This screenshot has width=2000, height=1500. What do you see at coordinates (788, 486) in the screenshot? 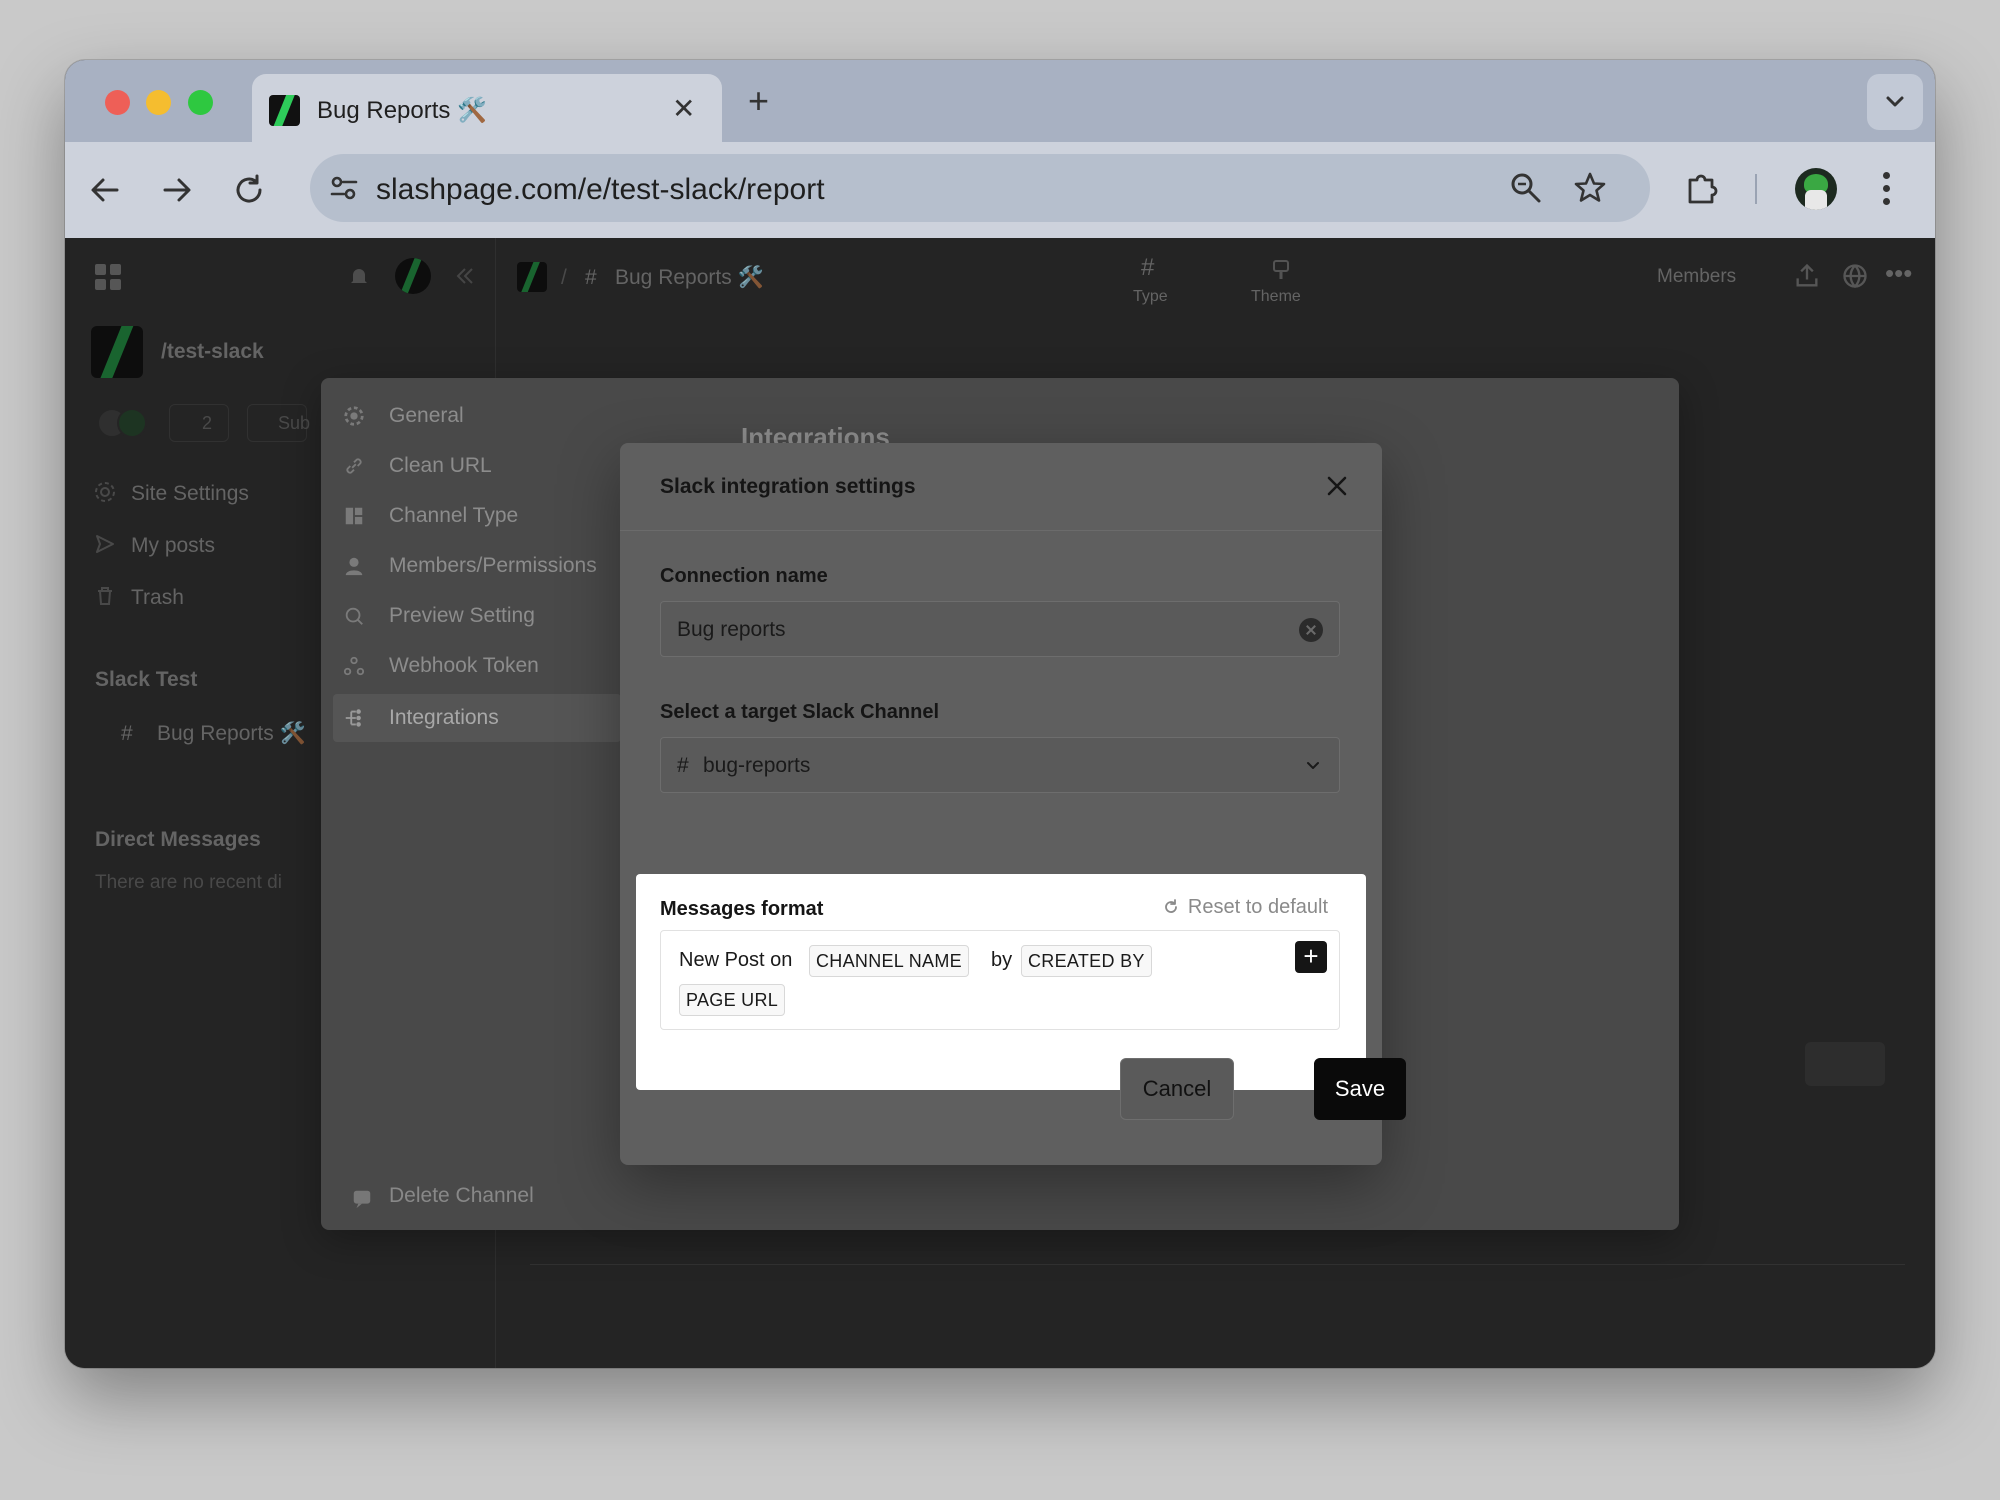
I see `modal-title: Slack integration settings` at bounding box center [788, 486].